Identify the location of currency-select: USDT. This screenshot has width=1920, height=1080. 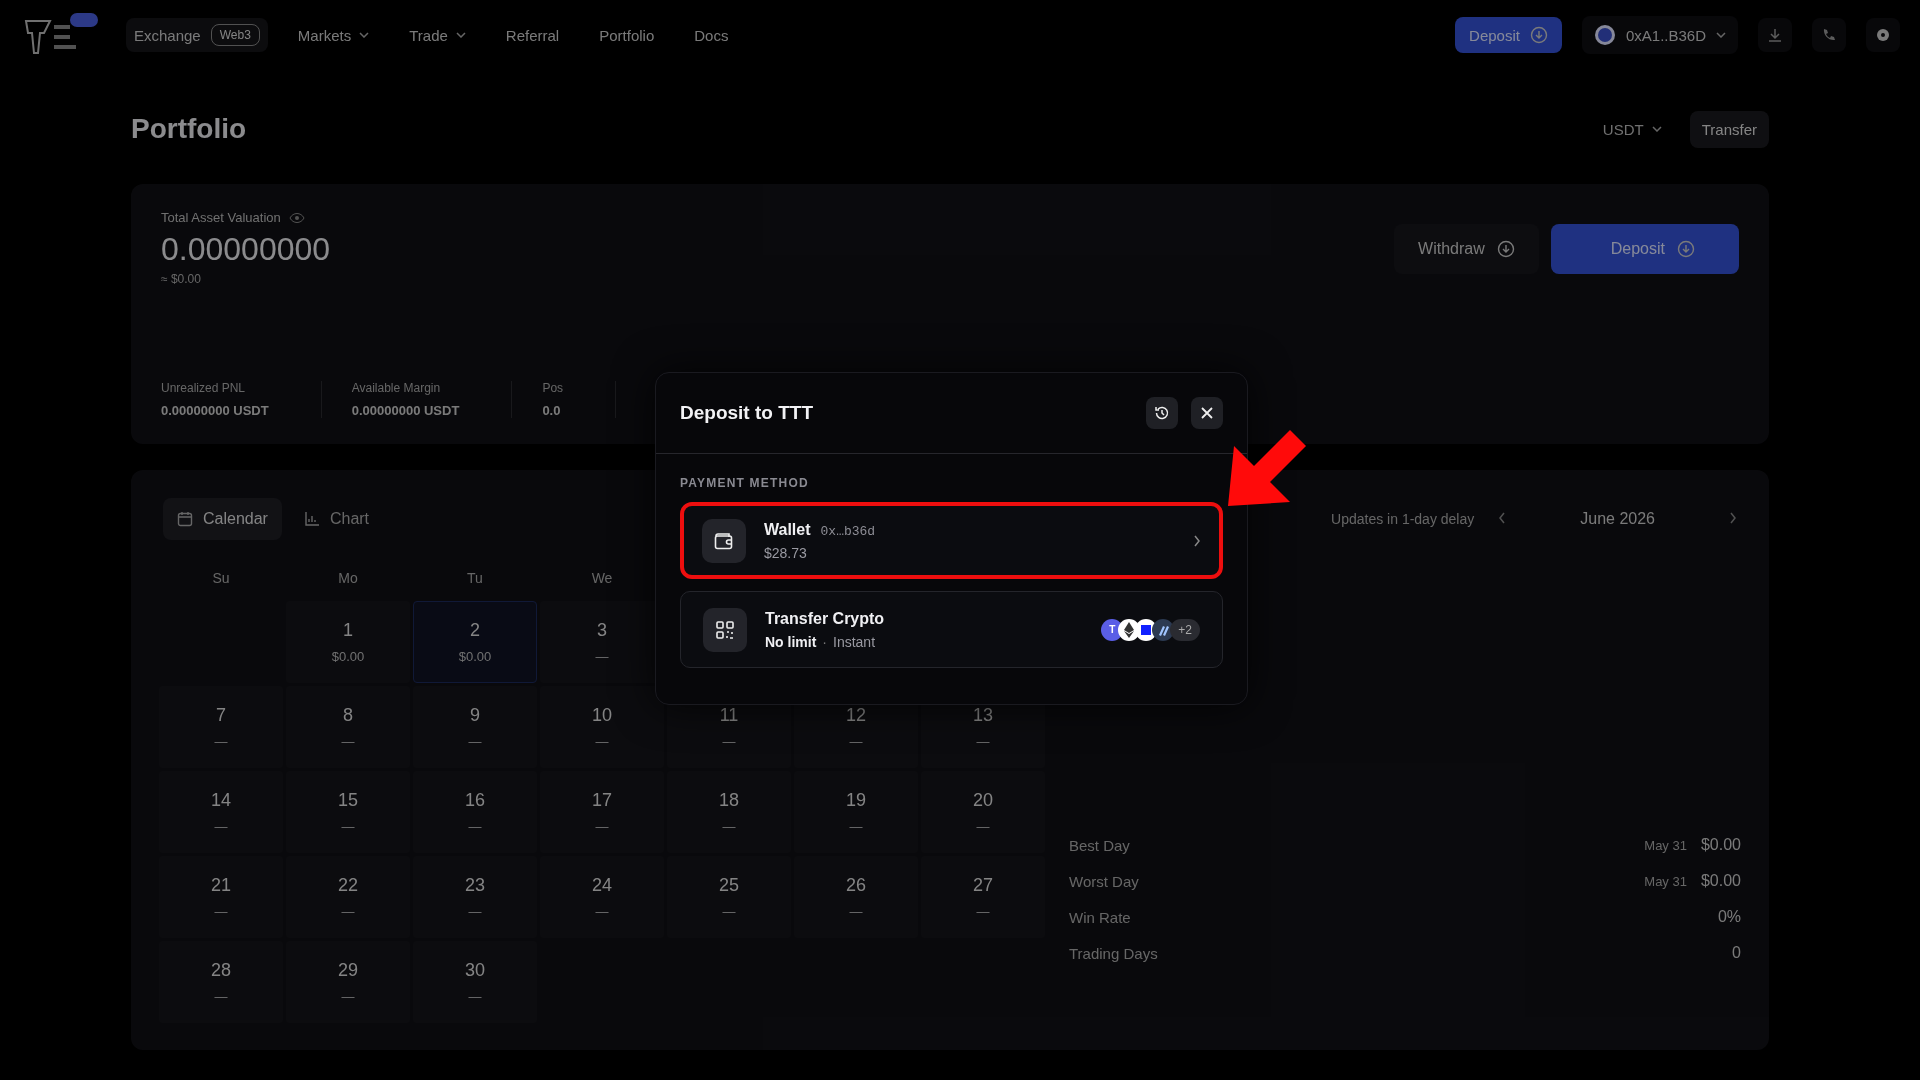
(1632, 129).